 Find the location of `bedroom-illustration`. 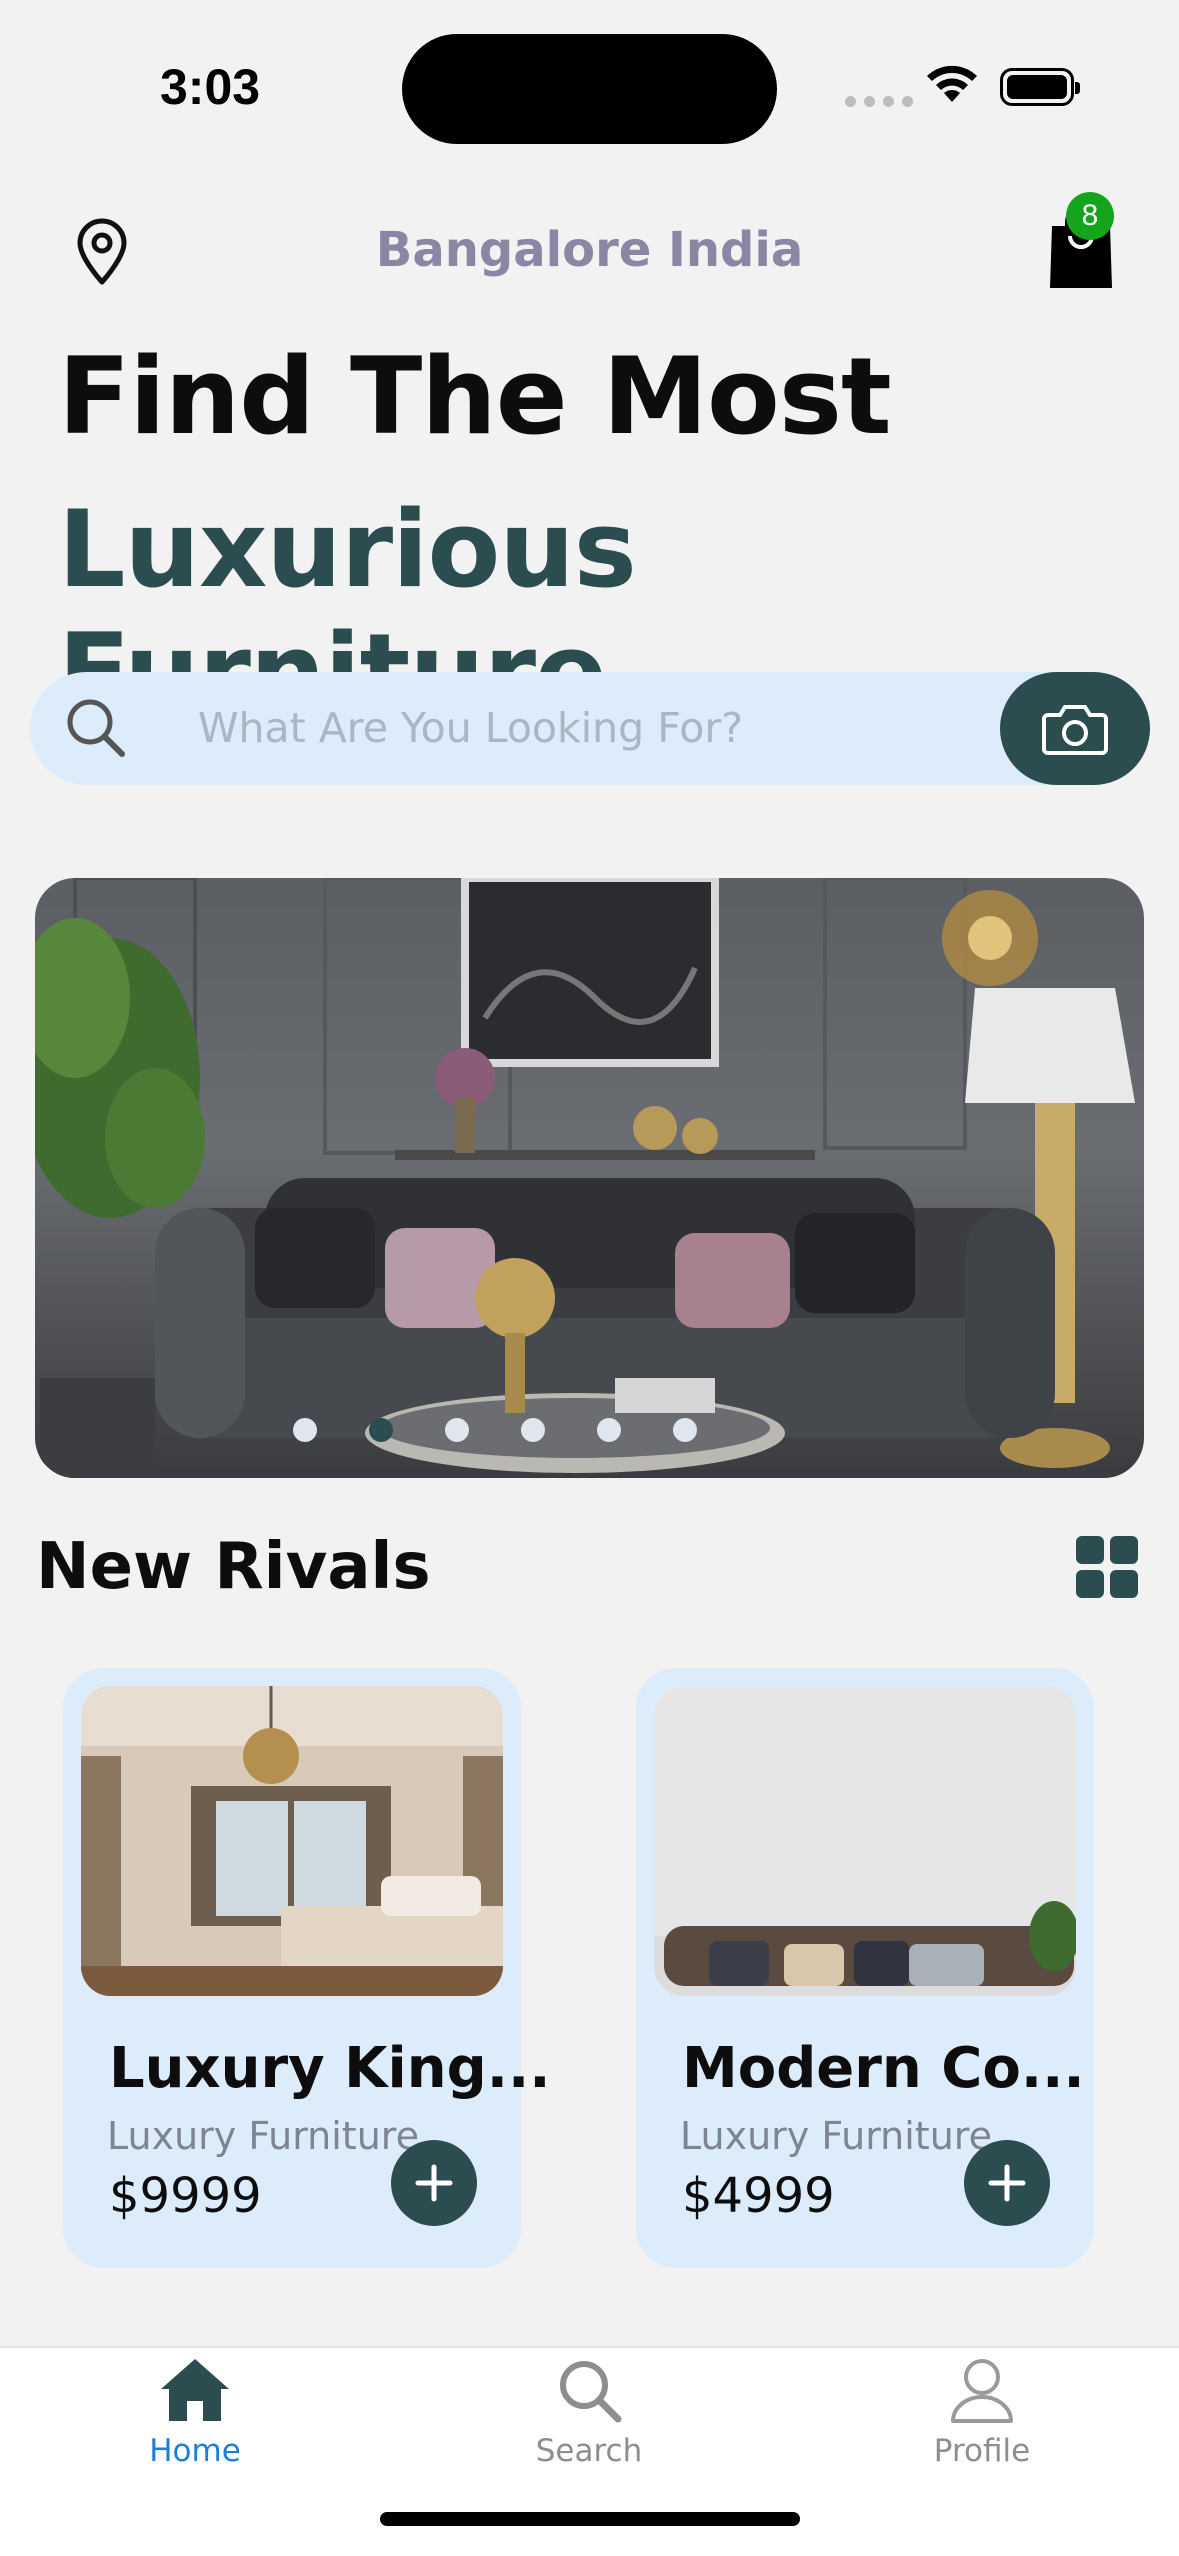

bedroom-illustration is located at coordinates (292, 1841).